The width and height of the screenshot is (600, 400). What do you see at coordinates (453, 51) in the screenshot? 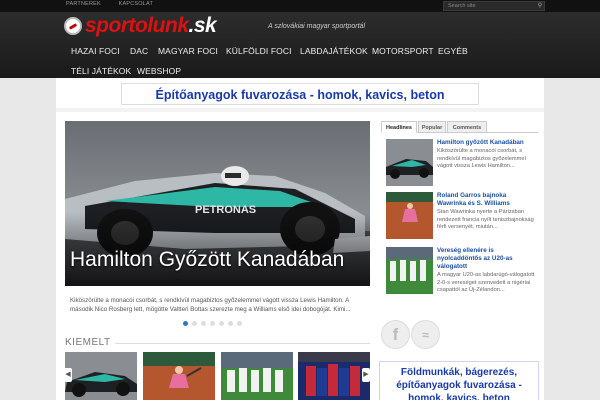
I see `nav-egyeb: EGYÉB` at bounding box center [453, 51].